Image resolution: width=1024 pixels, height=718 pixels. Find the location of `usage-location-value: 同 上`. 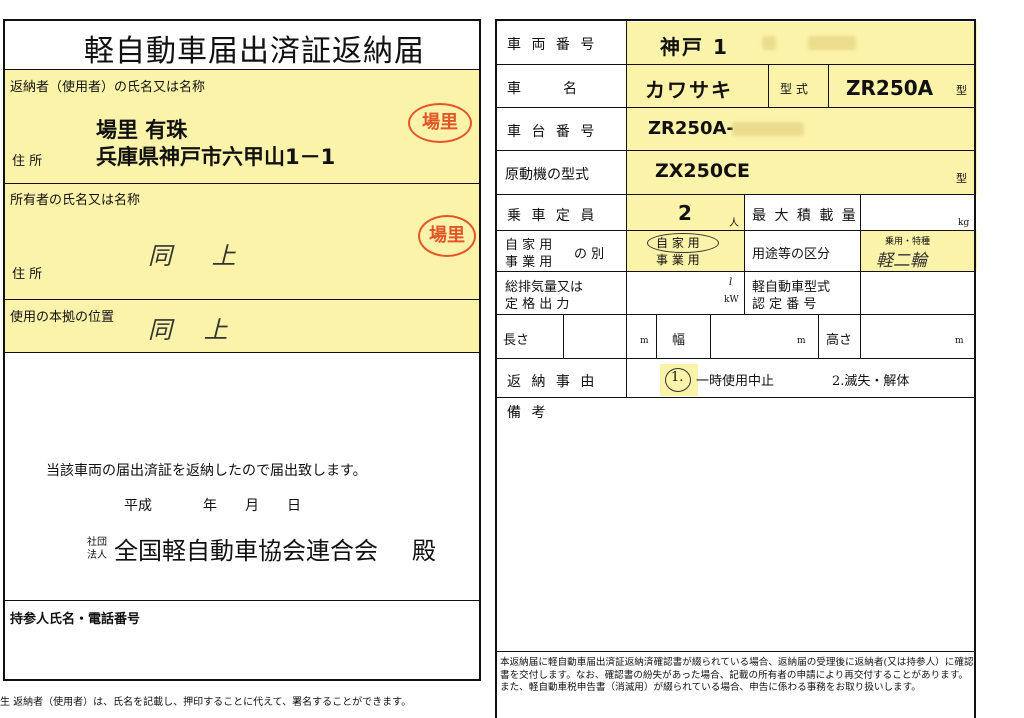

usage-location-value: 同 上 is located at coordinates (194, 327).